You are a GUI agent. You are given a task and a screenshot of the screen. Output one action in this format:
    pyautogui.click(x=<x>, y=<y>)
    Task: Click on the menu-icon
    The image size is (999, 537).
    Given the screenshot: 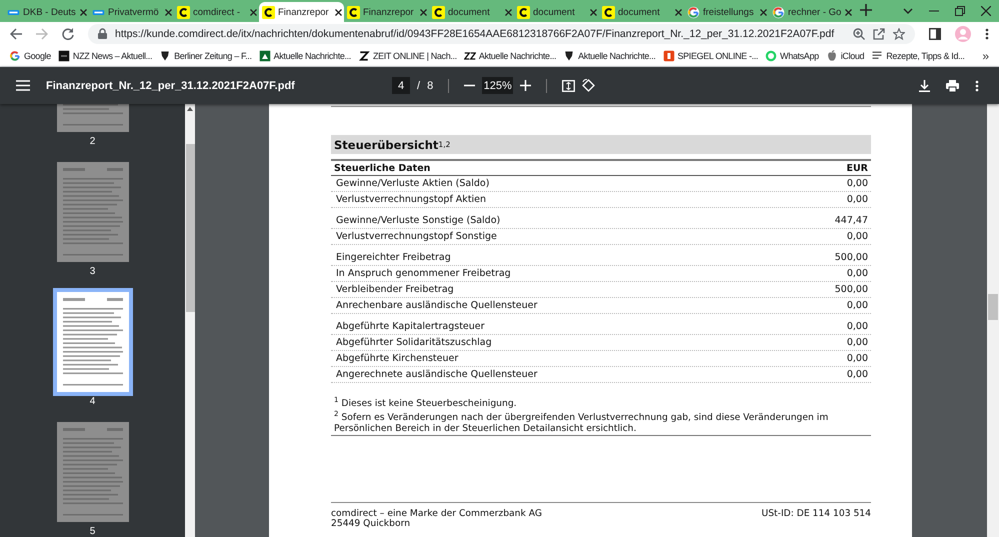 What is the action you would take?
    pyautogui.click(x=23, y=85)
    